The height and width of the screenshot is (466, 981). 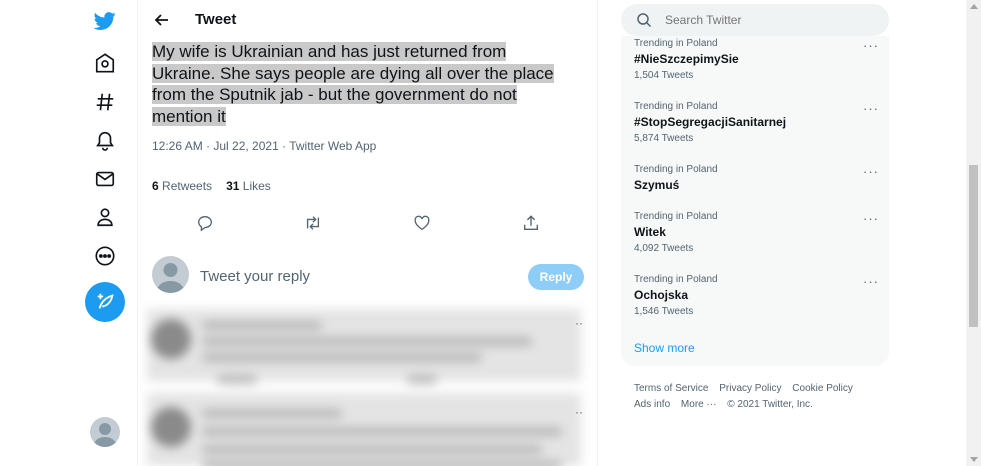 I want to click on scroll-down-arrow-icon, so click(x=974, y=459).